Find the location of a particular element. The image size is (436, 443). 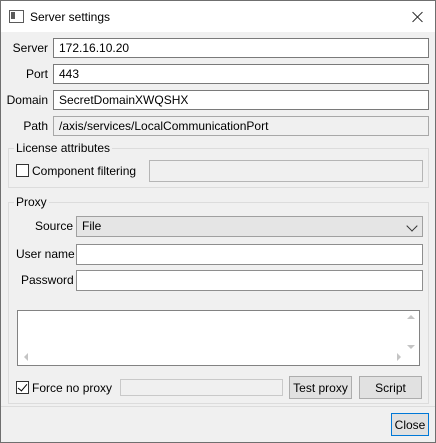

chevron-down-icon is located at coordinates (412, 226).